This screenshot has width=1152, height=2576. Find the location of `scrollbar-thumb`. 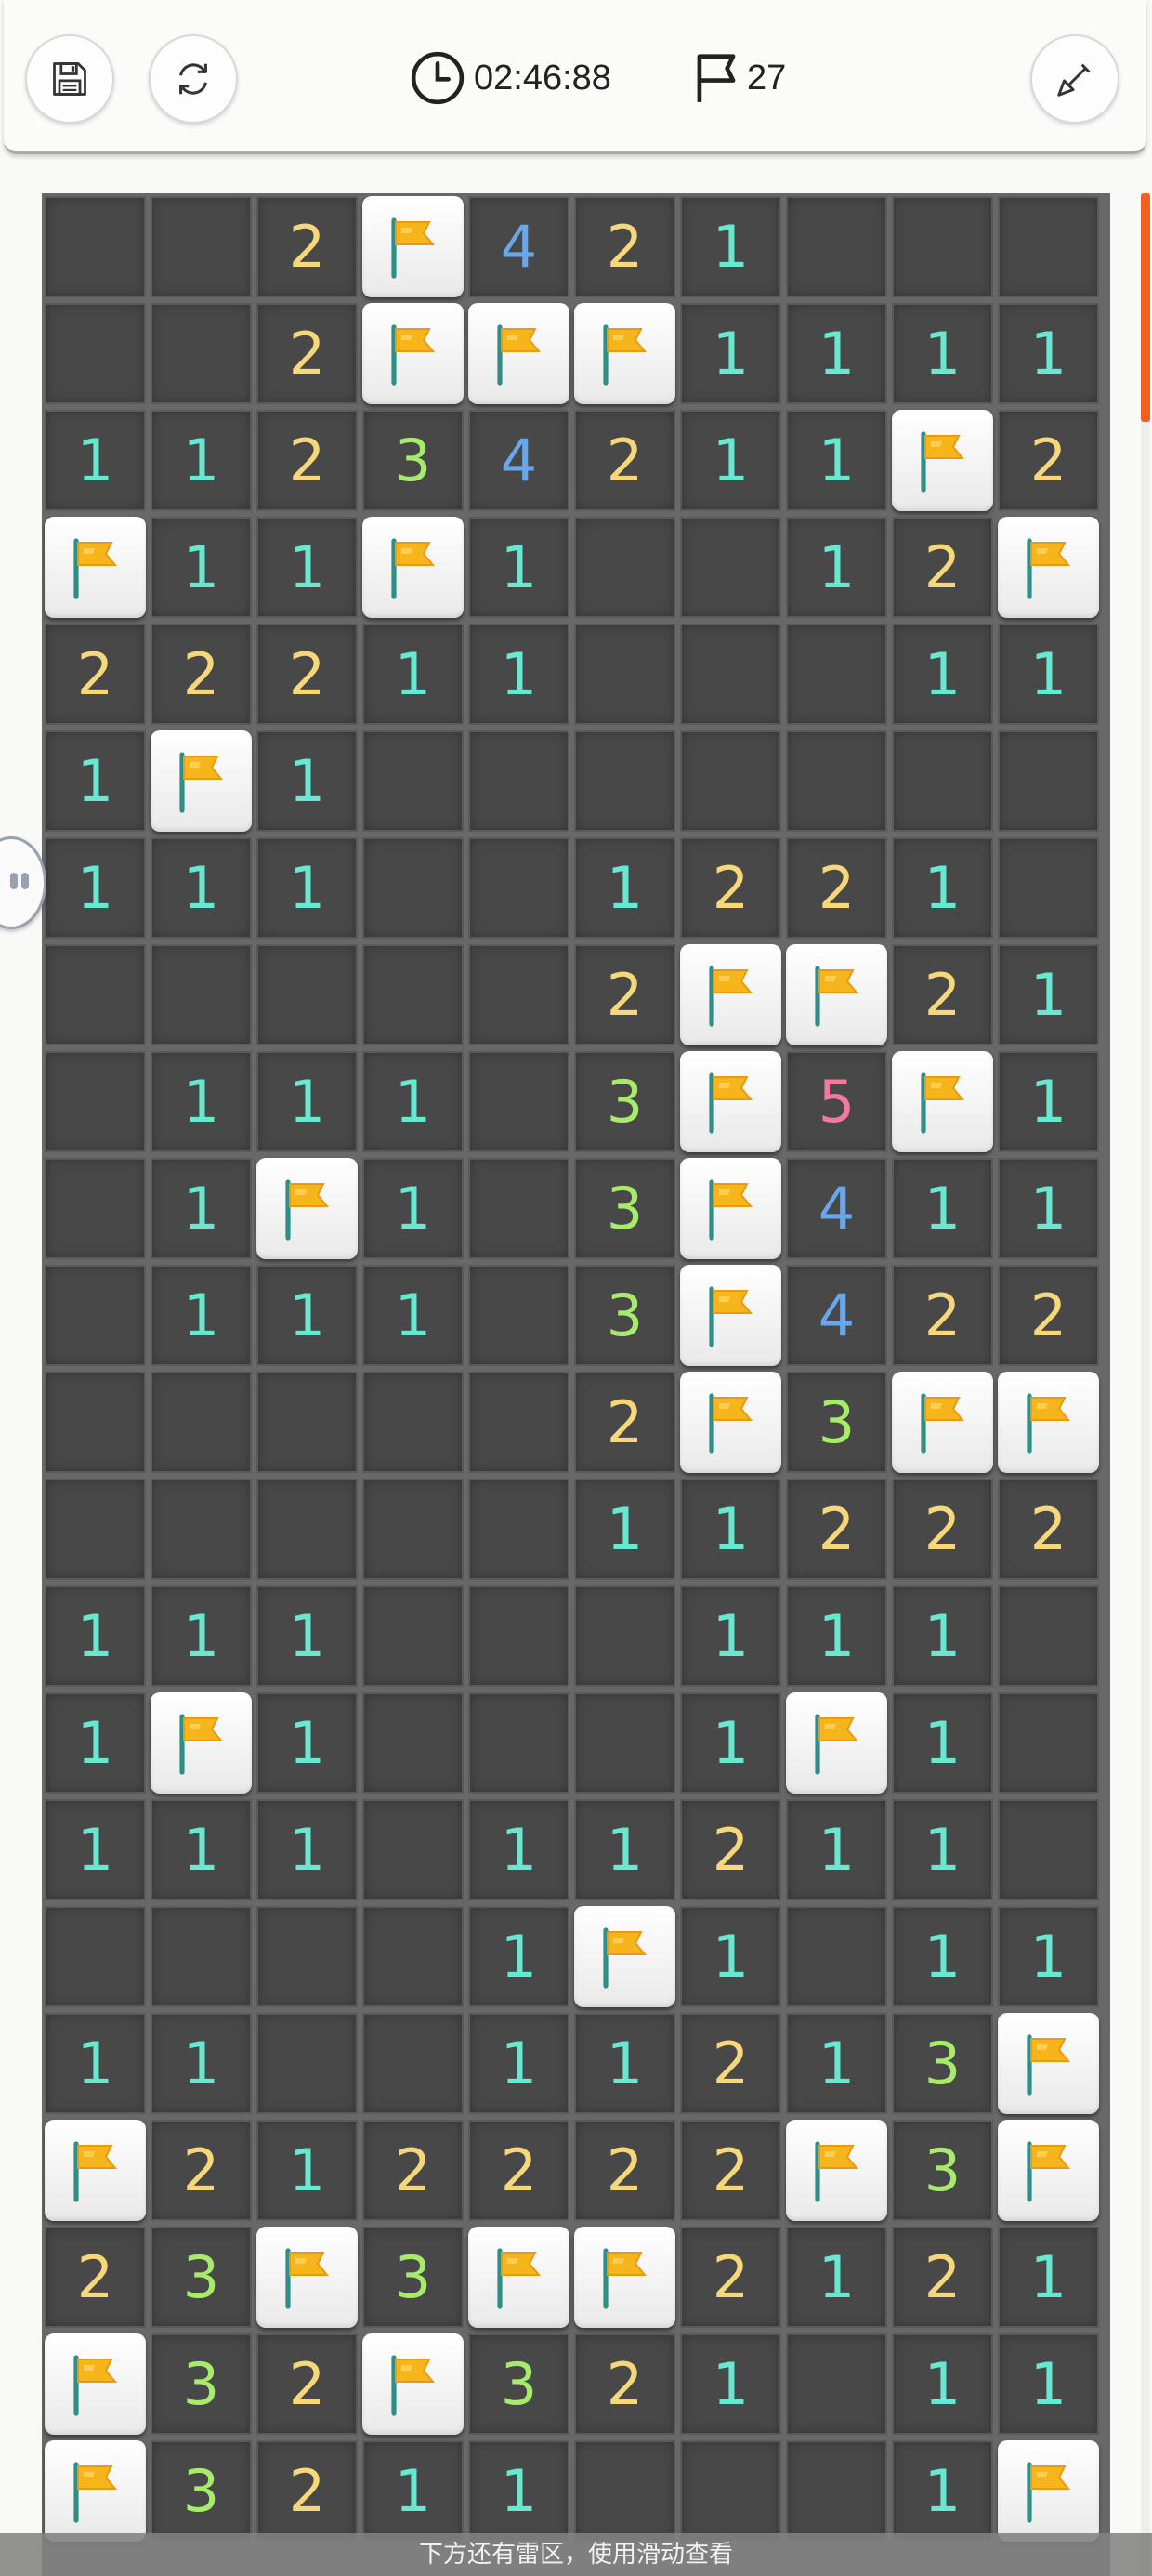

scrollbar-thumb is located at coordinates (1145, 307).